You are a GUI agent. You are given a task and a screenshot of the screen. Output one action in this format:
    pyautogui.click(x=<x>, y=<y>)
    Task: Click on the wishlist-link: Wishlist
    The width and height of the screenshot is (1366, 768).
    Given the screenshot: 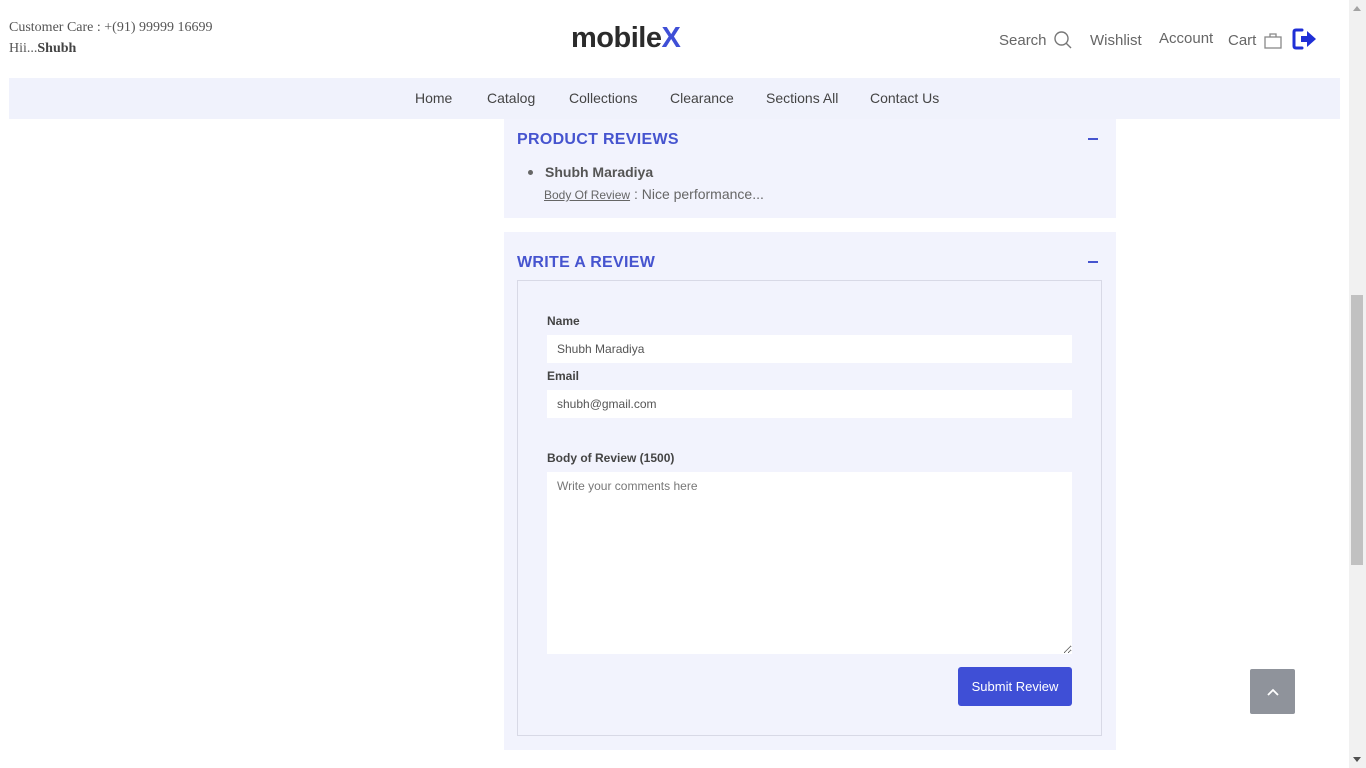 What is the action you would take?
    pyautogui.click(x=1116, y=40)
    